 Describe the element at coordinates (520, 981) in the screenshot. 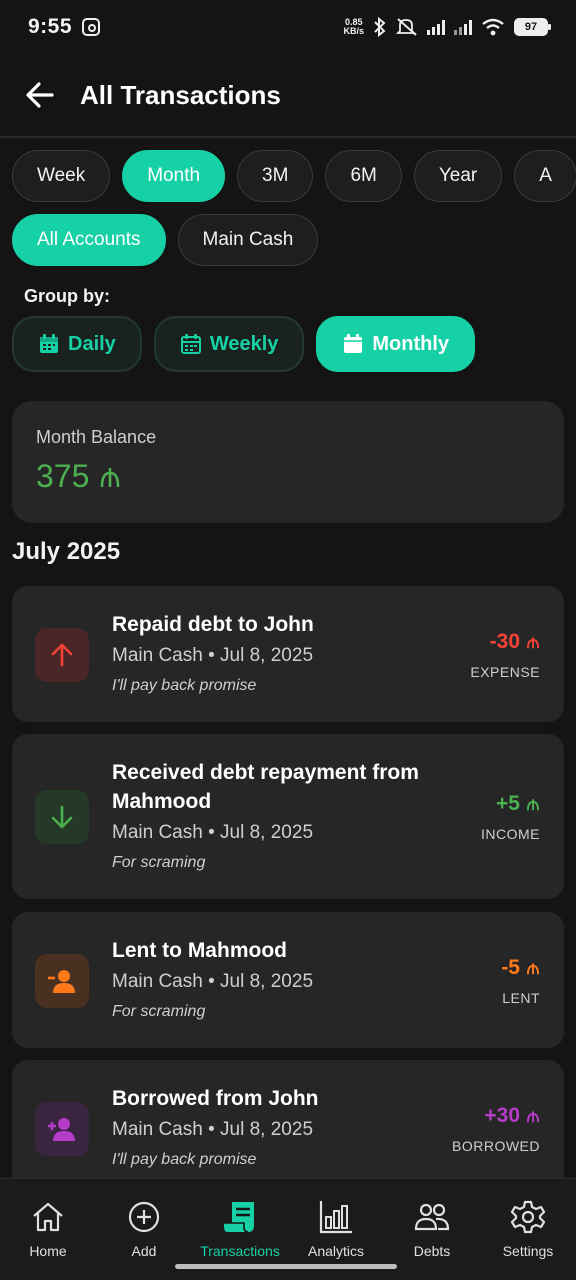

I see `transaction-amount-block: -5 LENT` at that location.